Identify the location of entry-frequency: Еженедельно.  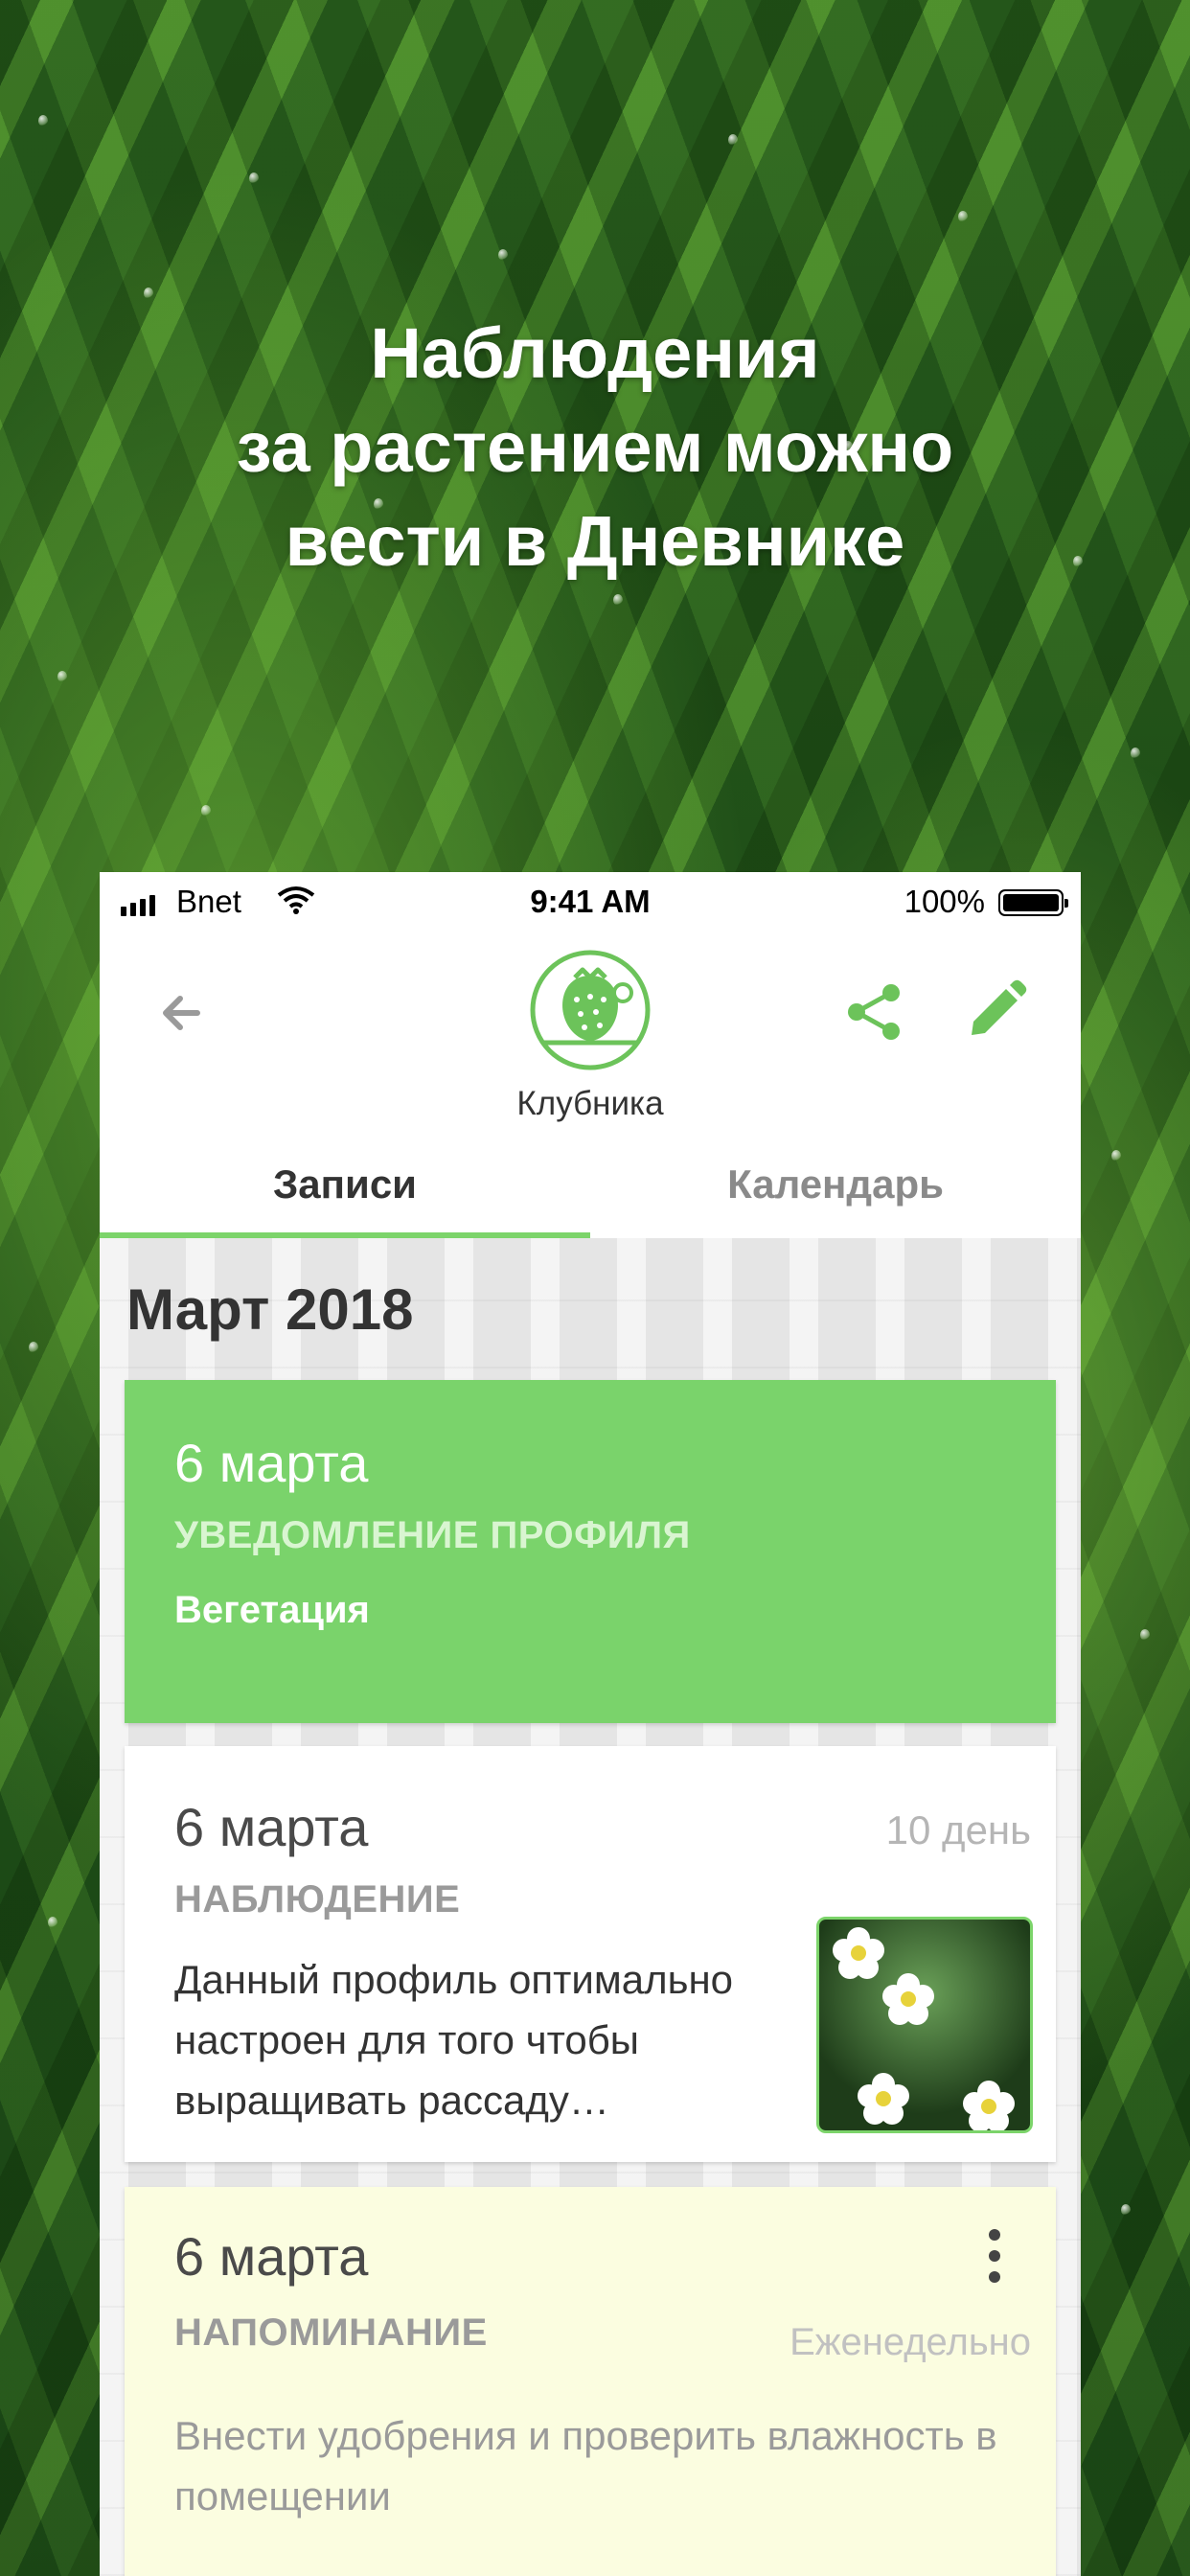
(911, 2342).